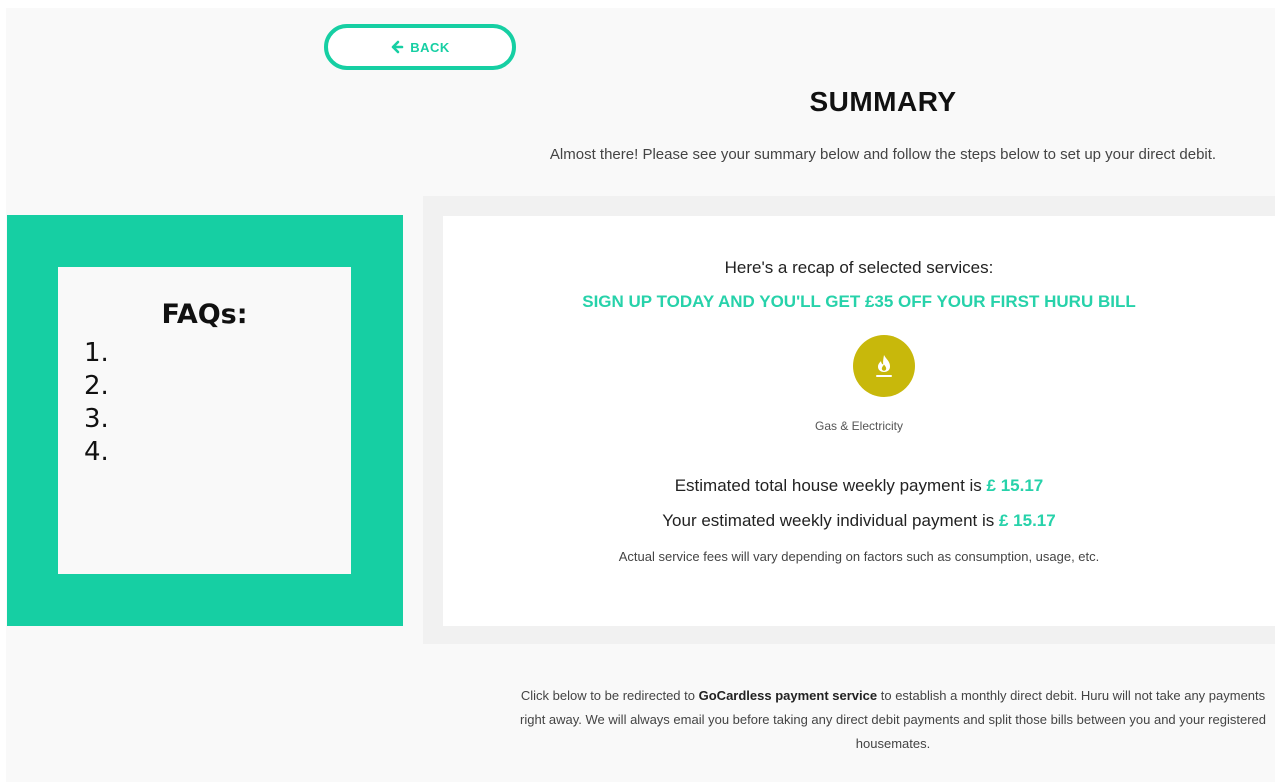  Describe the element at coordinates (859, 426) in the screenshot. I see `service-label: Gas & Electricity` at that location.